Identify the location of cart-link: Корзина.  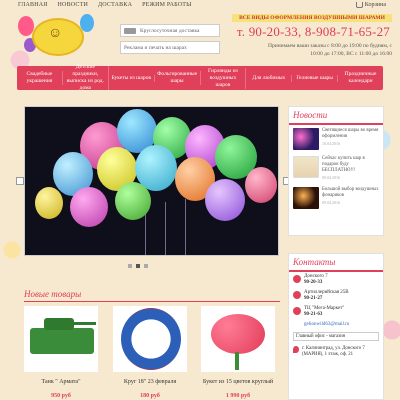
(370, 5).